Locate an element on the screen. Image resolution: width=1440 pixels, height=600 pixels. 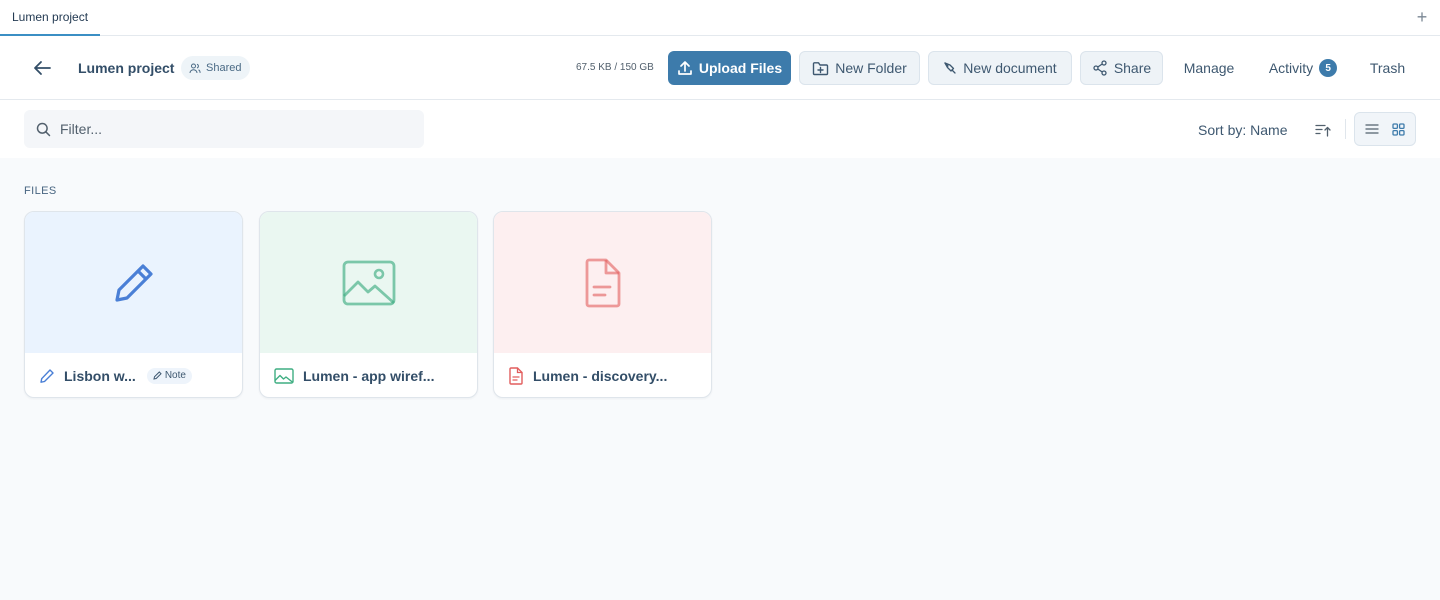
view-mode-toggle is located at coordinates (1385, 129).